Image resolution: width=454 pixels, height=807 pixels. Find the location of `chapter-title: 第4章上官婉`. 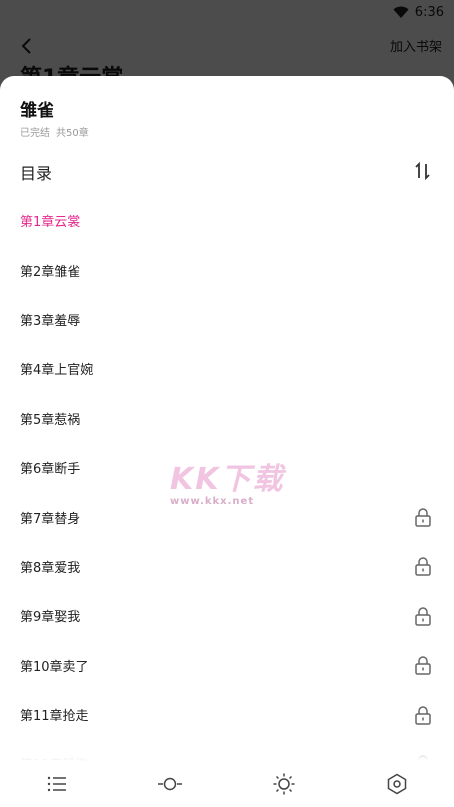

chapter-title: 第4章上官婉 is located at coordinates (57, 371).